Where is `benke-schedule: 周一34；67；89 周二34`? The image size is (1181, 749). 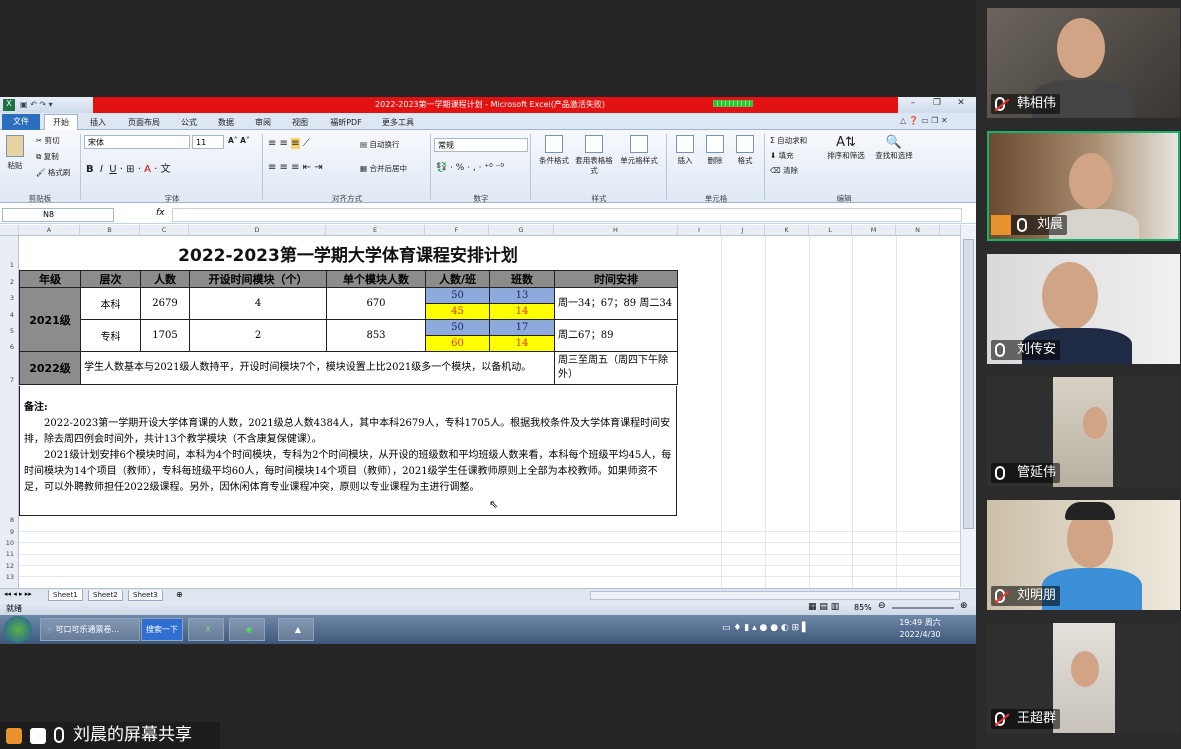 benke-schedule: 周一34；67；89 周二34 is located at coordinates (616, 303).